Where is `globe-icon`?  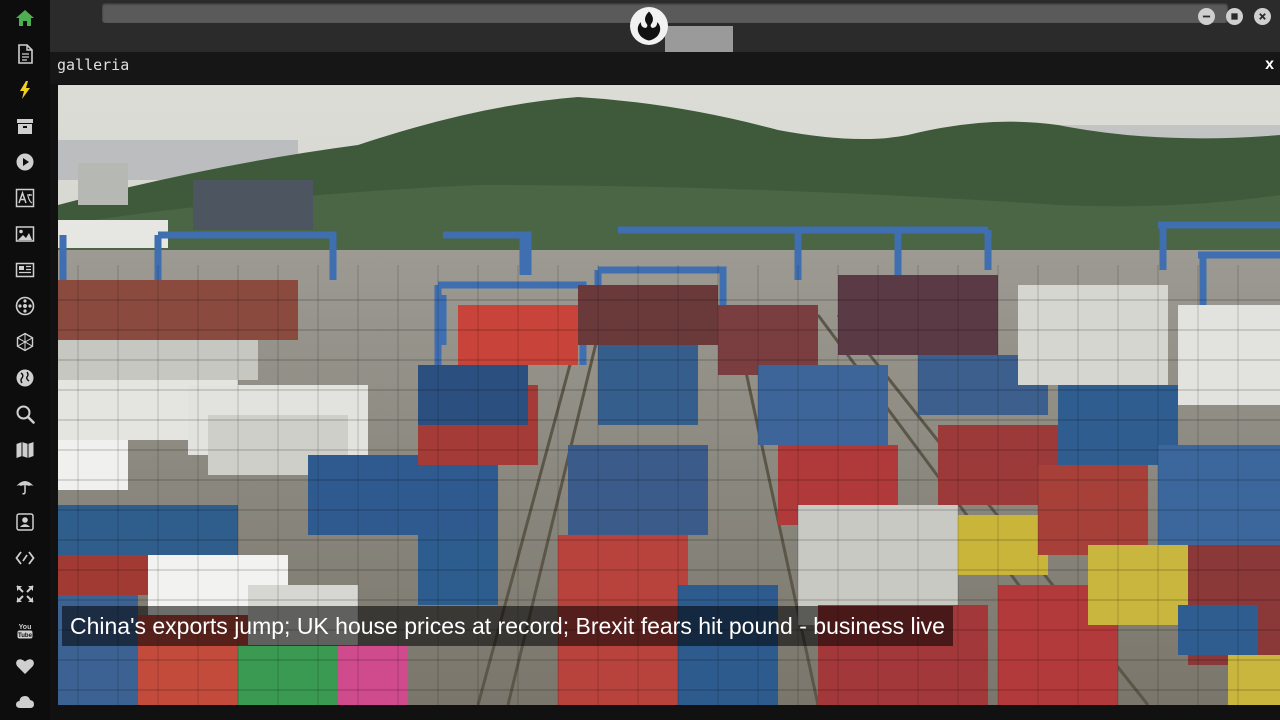 globe-icon is located at coordinates (25, 378).